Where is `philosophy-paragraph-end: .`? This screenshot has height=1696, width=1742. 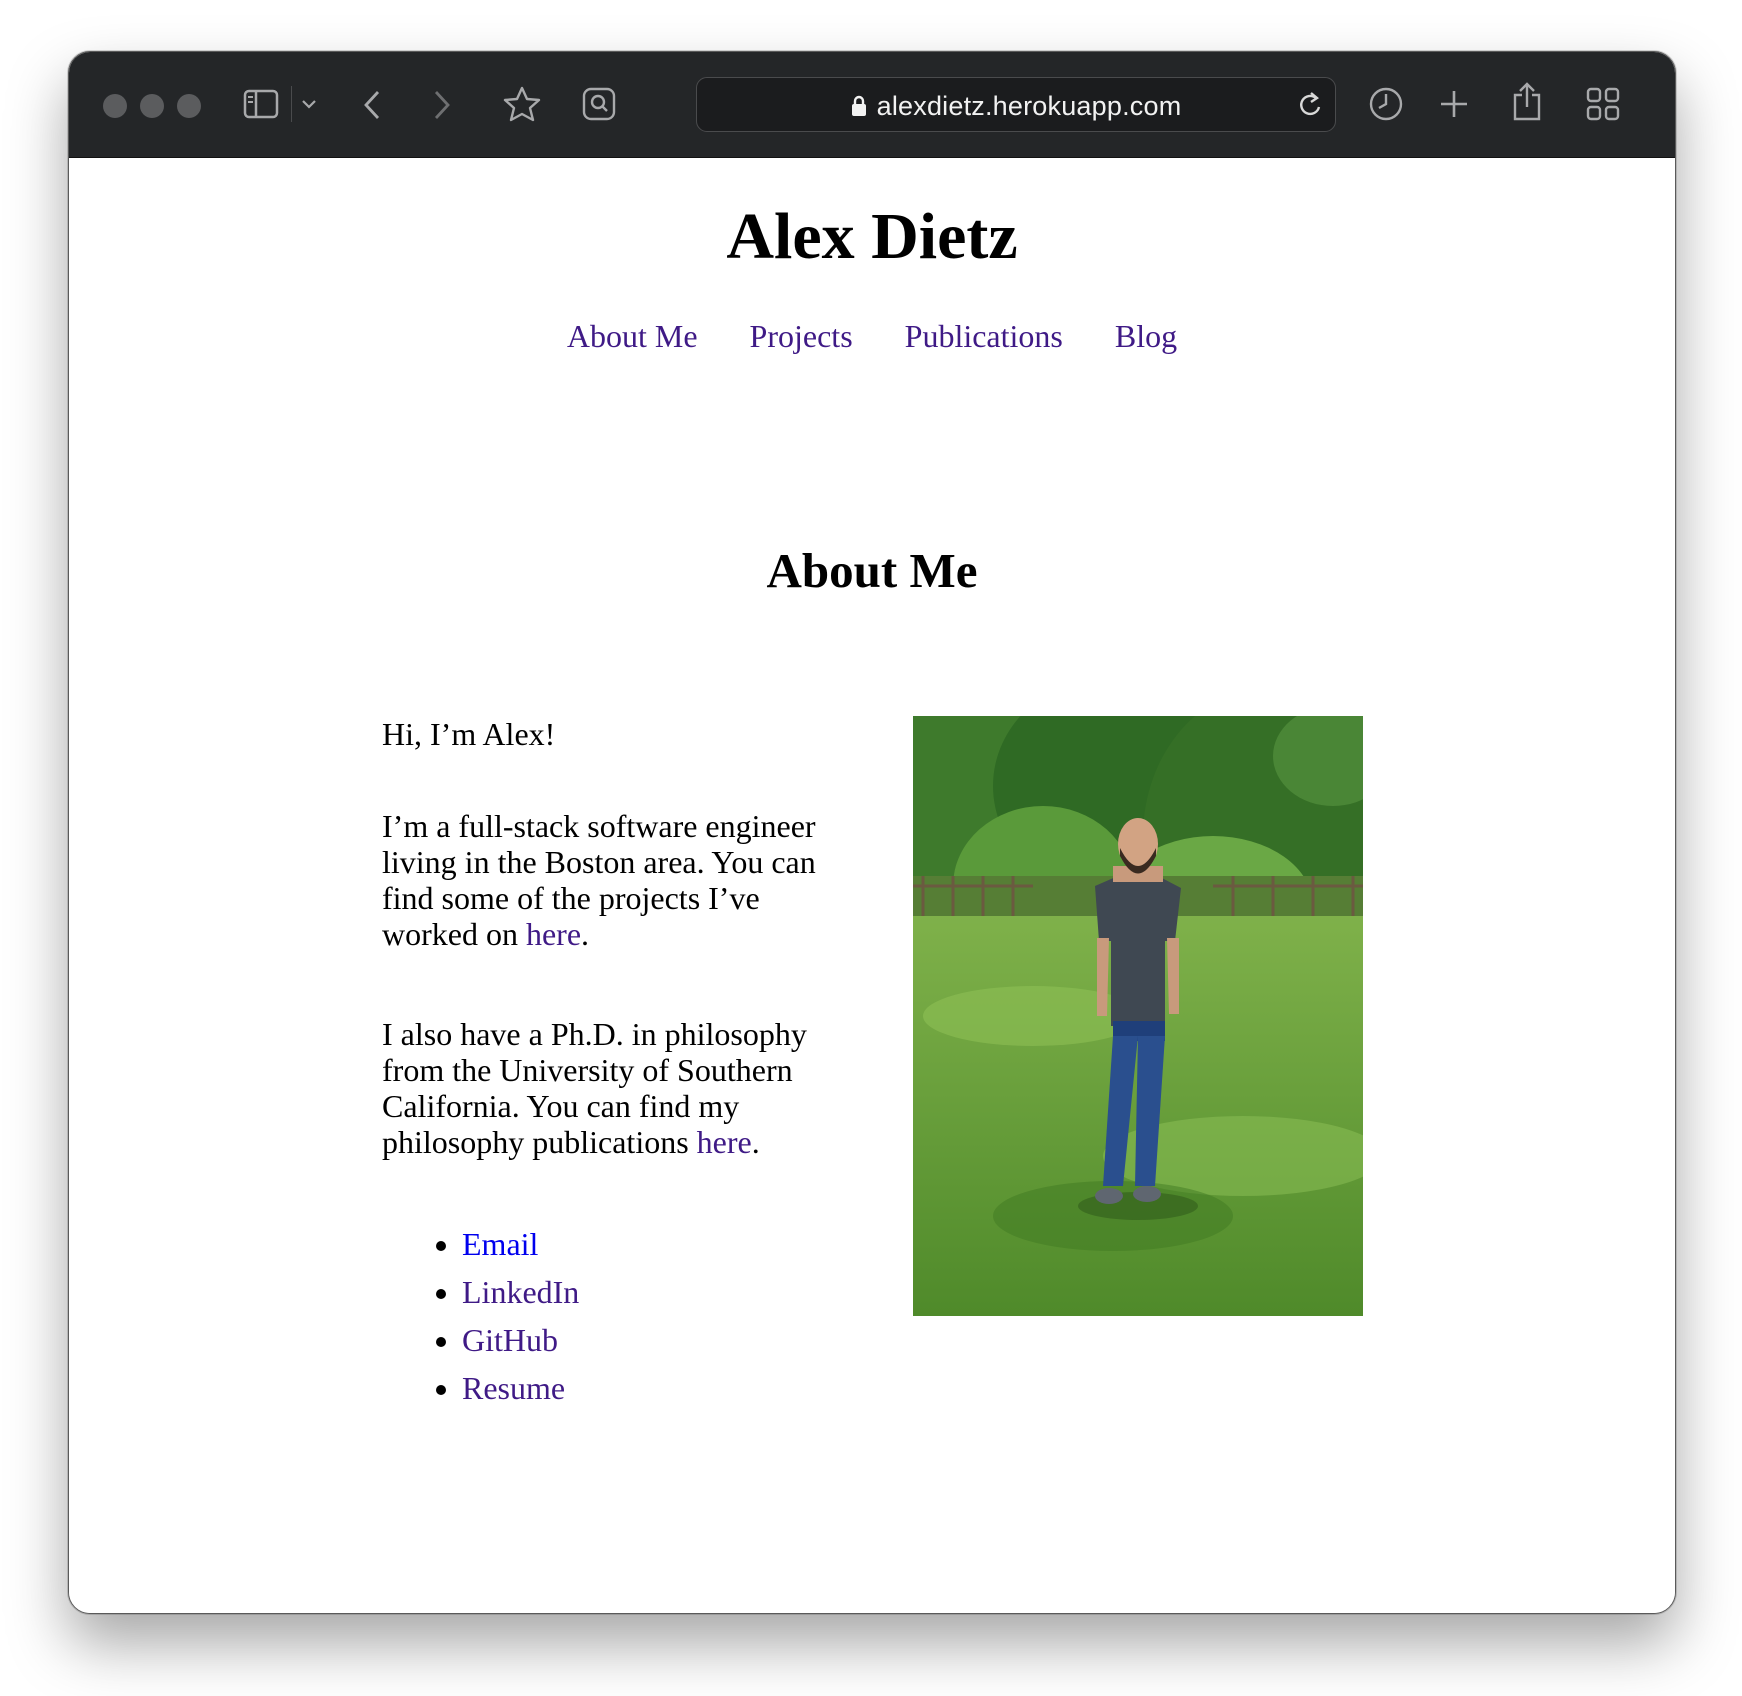
philosophy-paragraph-end: . is located at coordinates (755, 1142).